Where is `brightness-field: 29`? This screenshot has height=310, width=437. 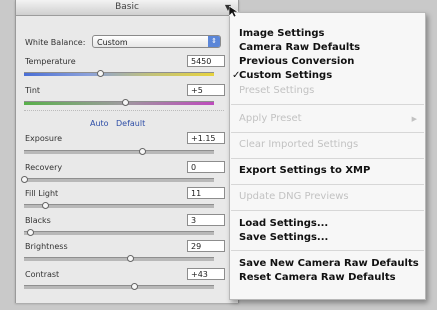 brightness-field: 29 is located at coordinates (206, 246).